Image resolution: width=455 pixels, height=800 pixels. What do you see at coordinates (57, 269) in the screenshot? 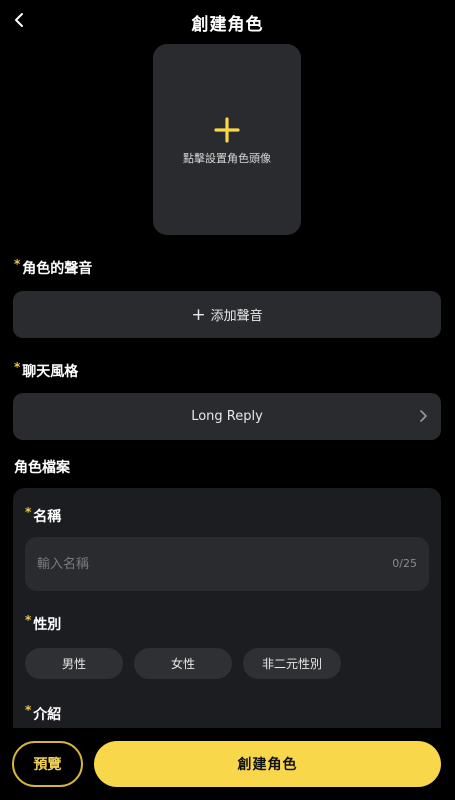
I see `voice-label-text: 角色的聲音` at bounding box center [57, 269].